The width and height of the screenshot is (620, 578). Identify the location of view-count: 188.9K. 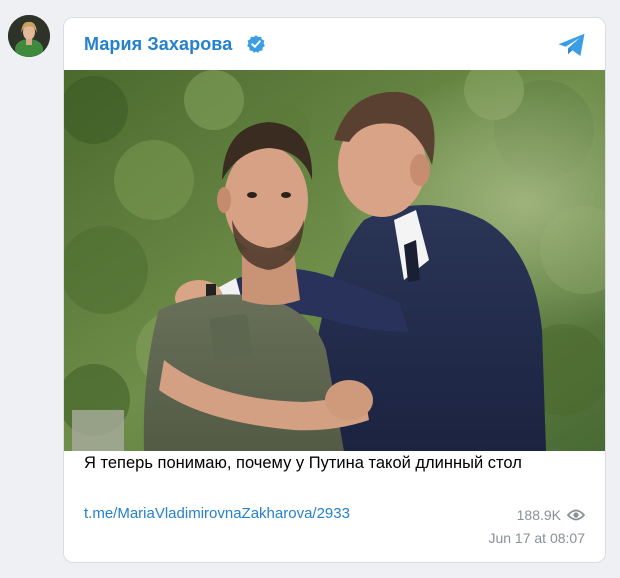
(551, 515).